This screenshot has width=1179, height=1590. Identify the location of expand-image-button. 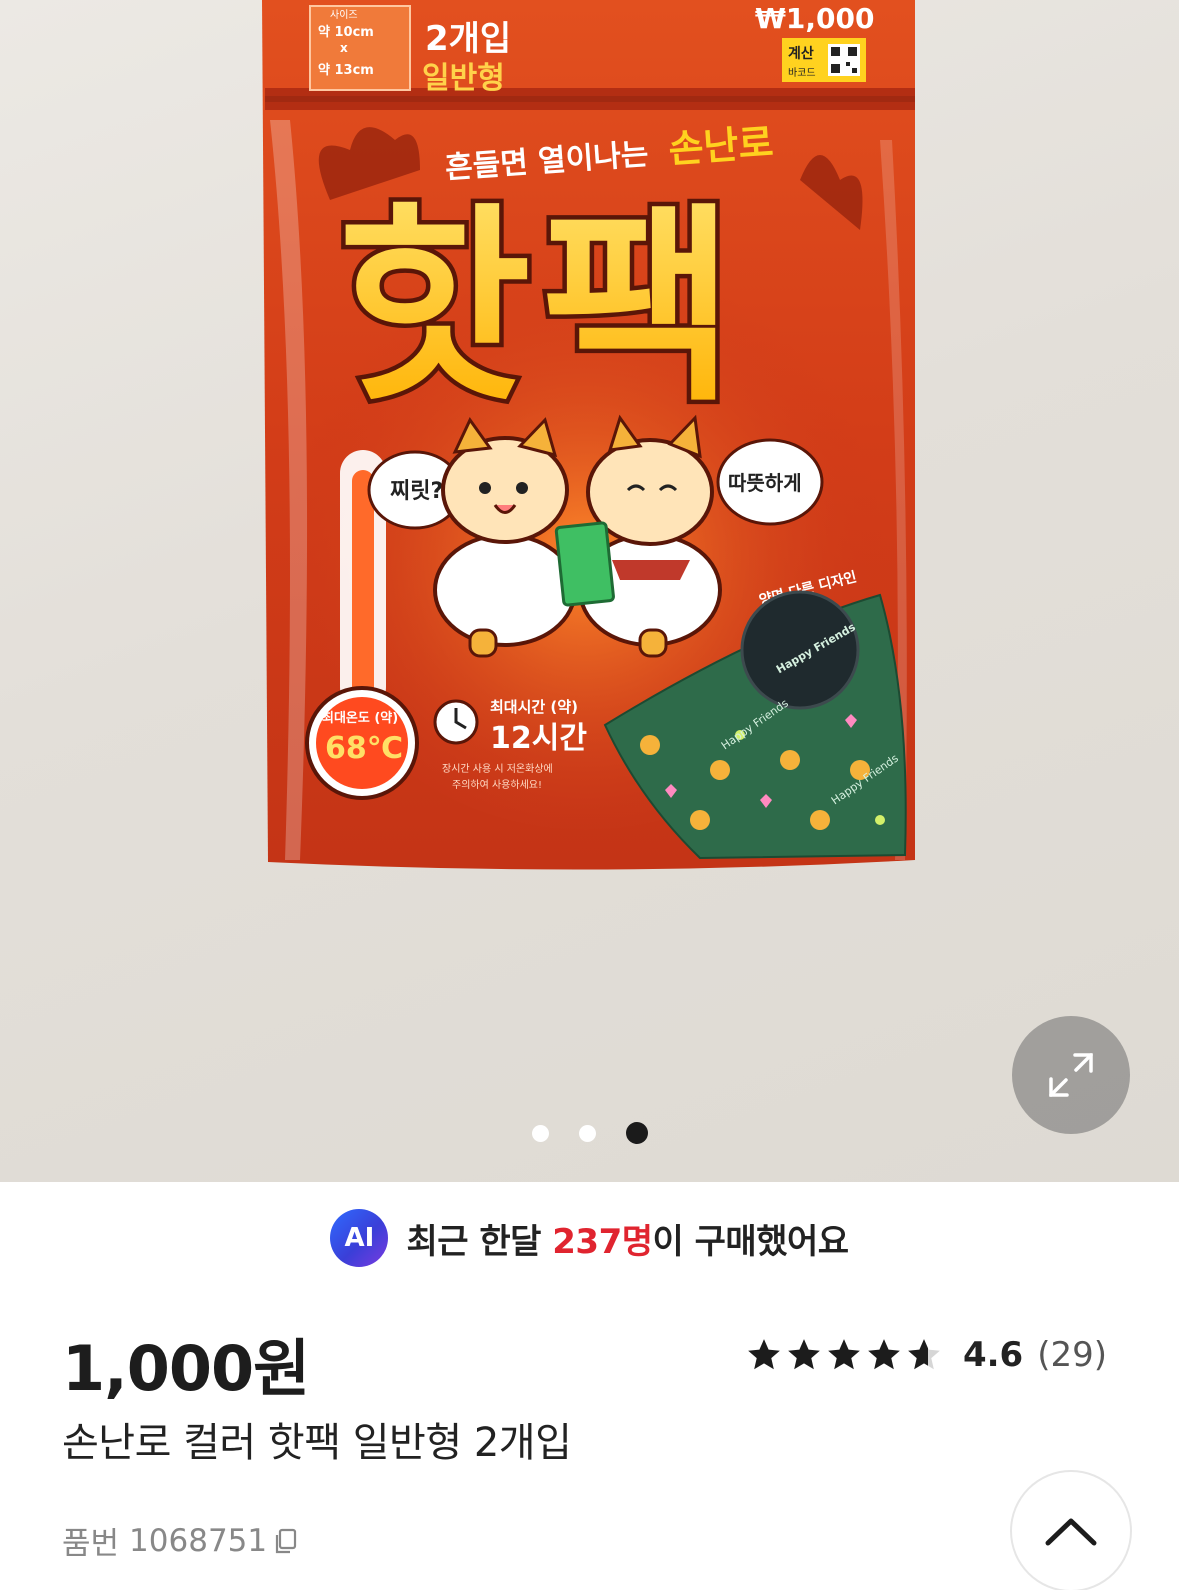
(1071, 1075).